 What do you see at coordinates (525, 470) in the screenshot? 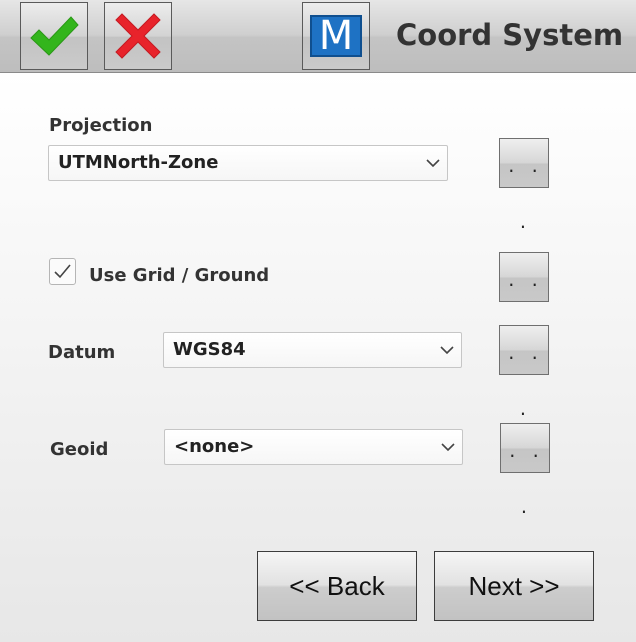
I see `geoid-more-button: . . .` at bounding box center [525, 470].